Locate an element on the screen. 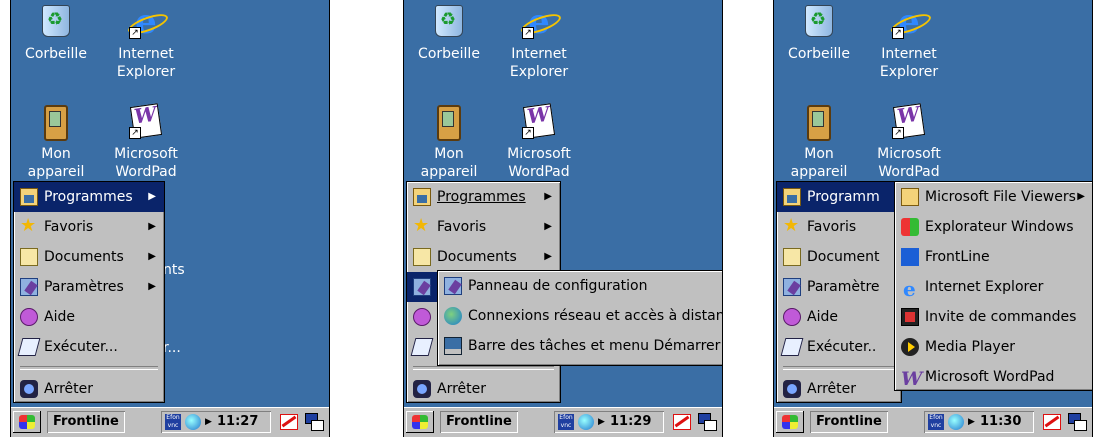 The width and height of the screenshot is (1103, 437). command-prompt-icon is located at coordinates (910, 317).